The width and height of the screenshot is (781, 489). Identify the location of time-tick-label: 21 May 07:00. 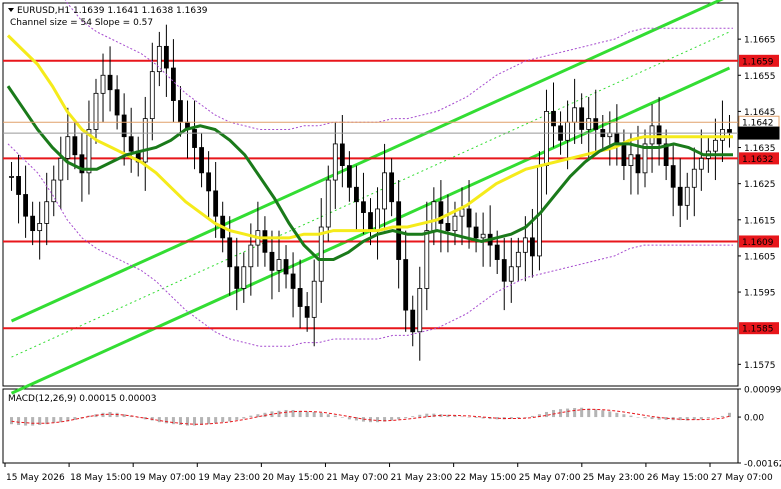
(357, 478).